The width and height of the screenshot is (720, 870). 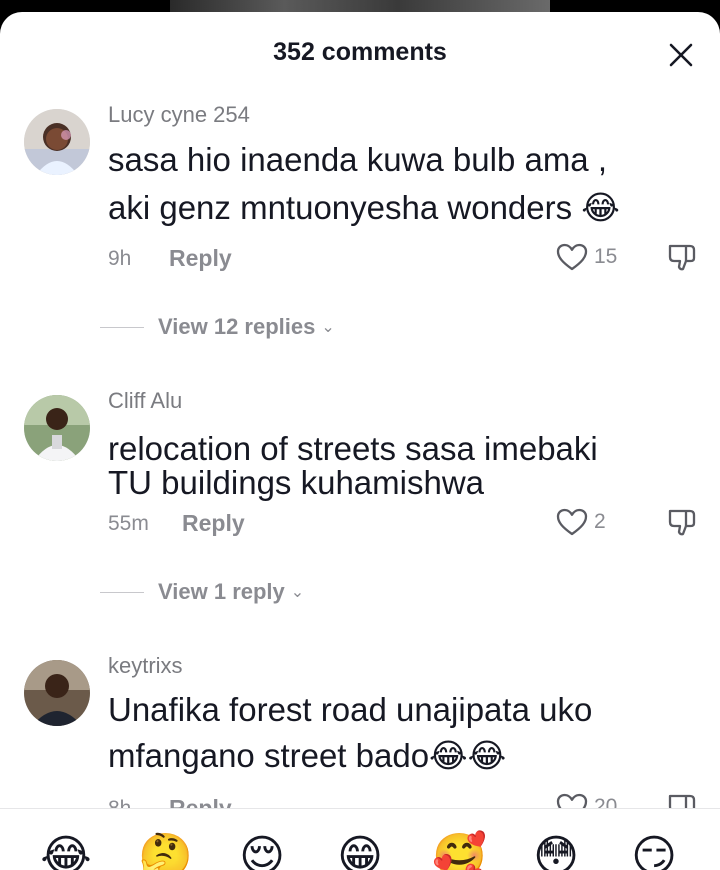 I want to click on comment-text-line: TU buildings kuhamishwa, so click(x=296, y=482).